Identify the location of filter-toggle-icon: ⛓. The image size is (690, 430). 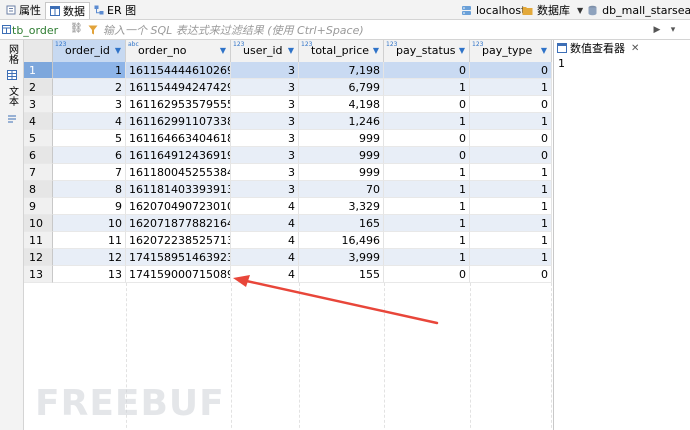
(76, 28).